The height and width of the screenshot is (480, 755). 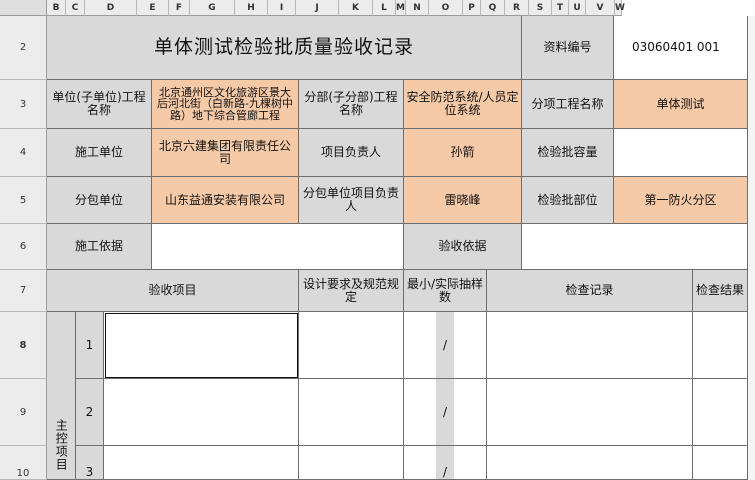 What do you see at coordinates (463, 247) in the screenshot?
I see `acceptance-basis-label: 验收依据` at bounding box center [463, 247].